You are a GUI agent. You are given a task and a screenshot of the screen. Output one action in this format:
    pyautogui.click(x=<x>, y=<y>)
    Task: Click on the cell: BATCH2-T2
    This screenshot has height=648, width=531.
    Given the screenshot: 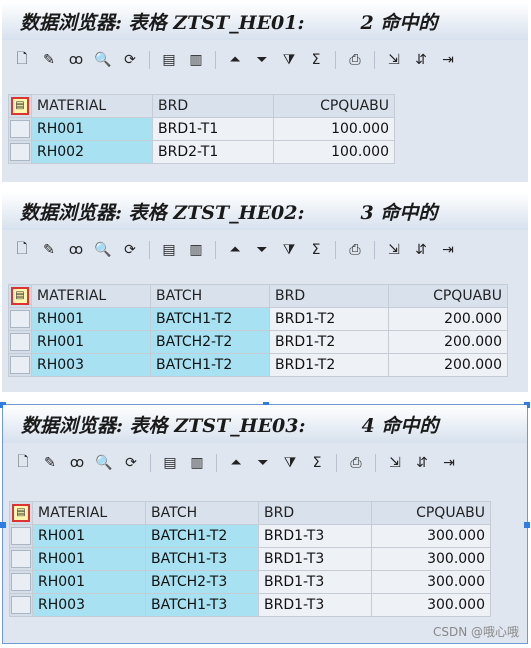 What is the action you would take?
    pyautogui.click(x=210, y=342)
    